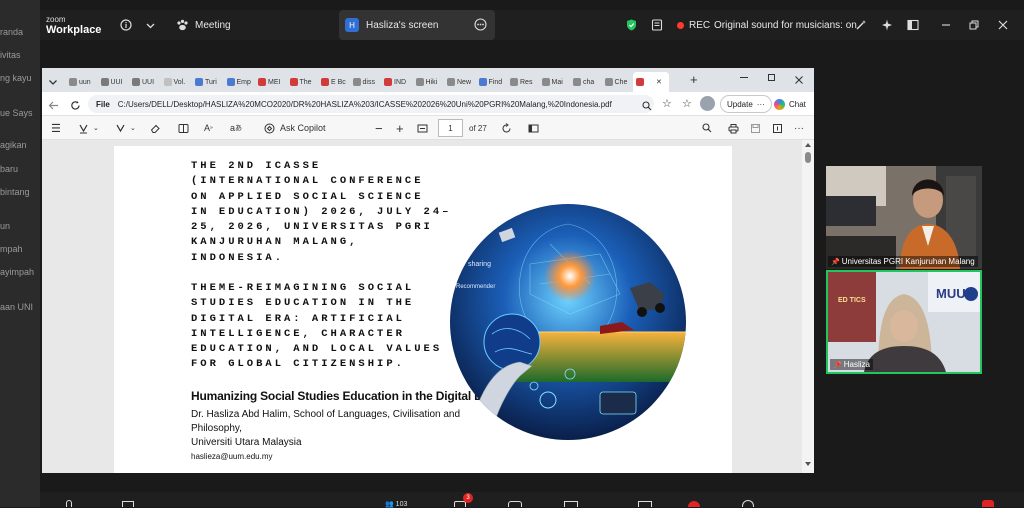 The image size is (1024, 508). Describe the element at coordinates (53, 107) in the screenshot. I see `back-icon` at that location.